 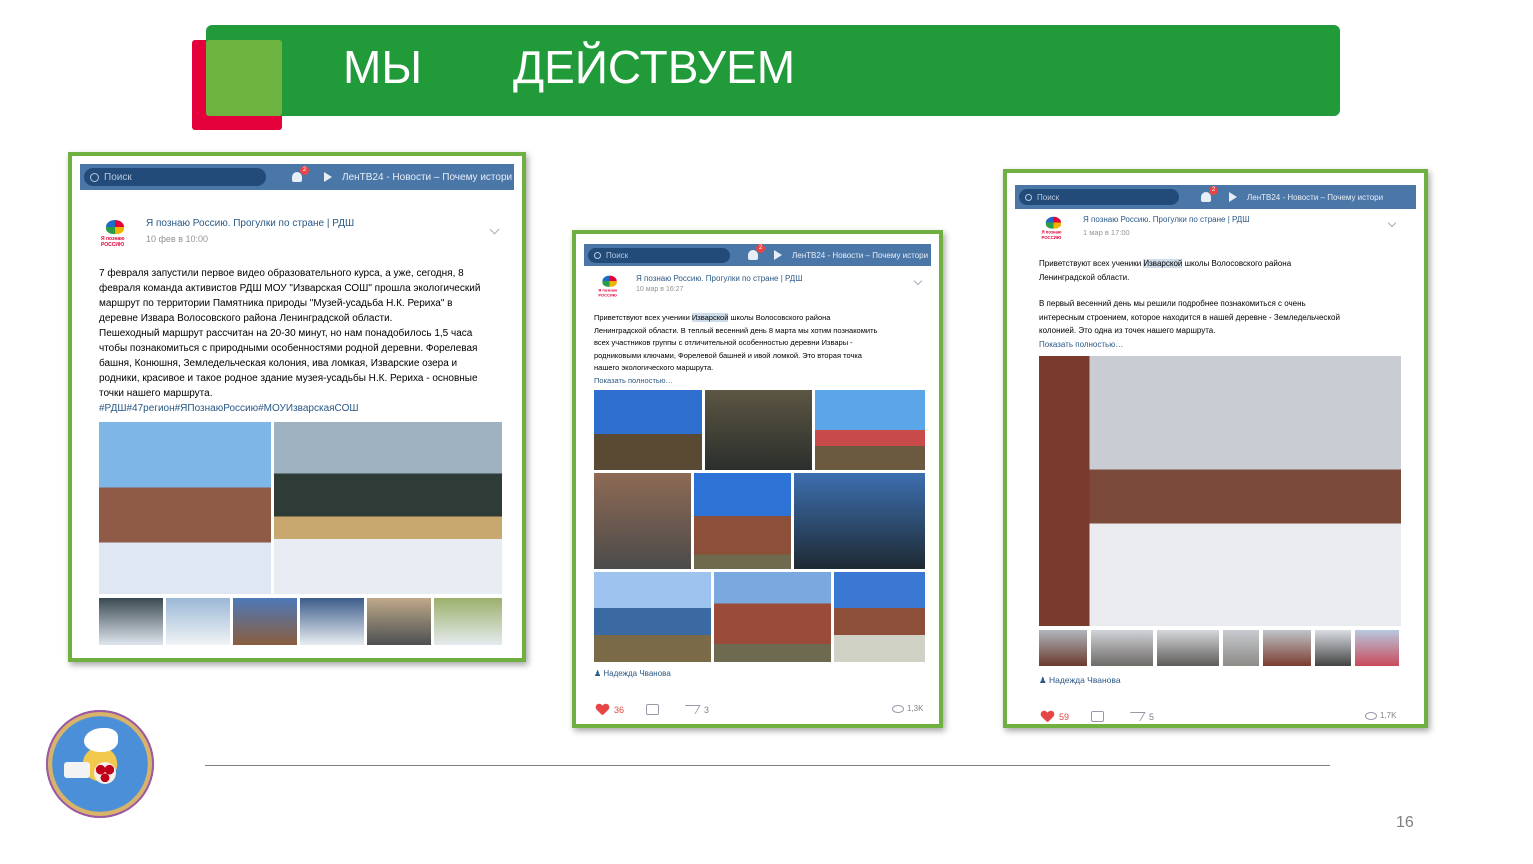 I want to click on post-footer: 36 3, so click(x=652, y=709).